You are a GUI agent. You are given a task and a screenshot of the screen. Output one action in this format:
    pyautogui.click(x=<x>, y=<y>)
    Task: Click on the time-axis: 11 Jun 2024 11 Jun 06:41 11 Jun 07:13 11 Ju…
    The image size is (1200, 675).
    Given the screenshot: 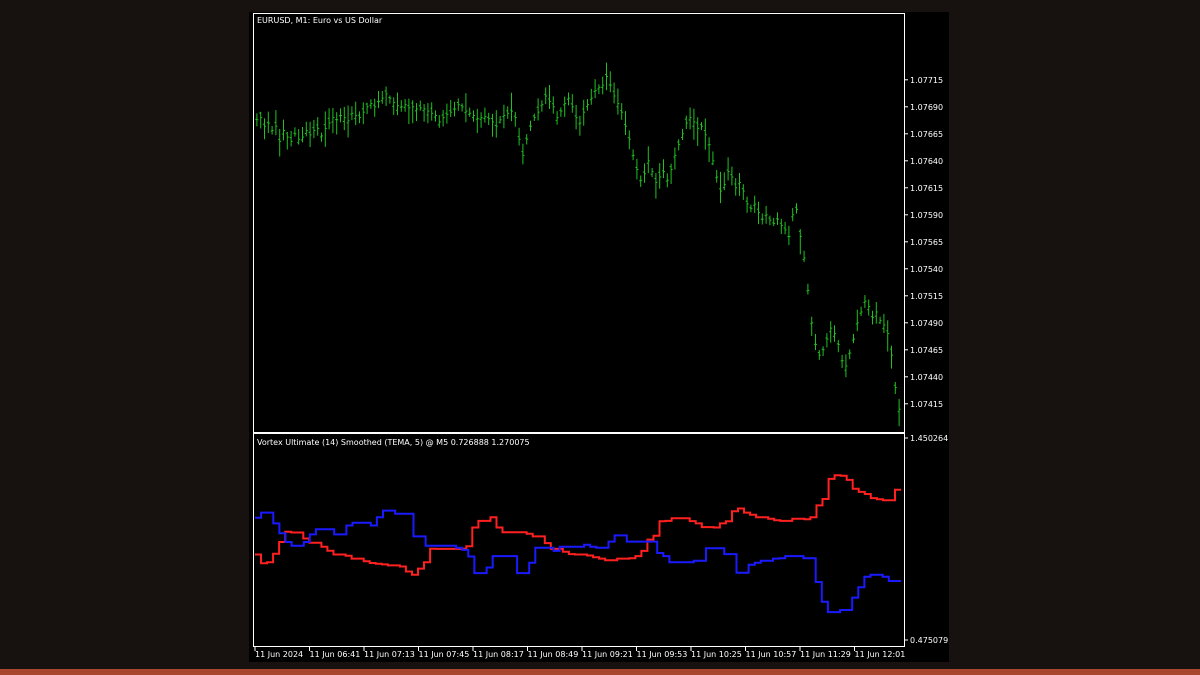 What is the action you would take?
    pyautogui.click(x=580, y=653)
    